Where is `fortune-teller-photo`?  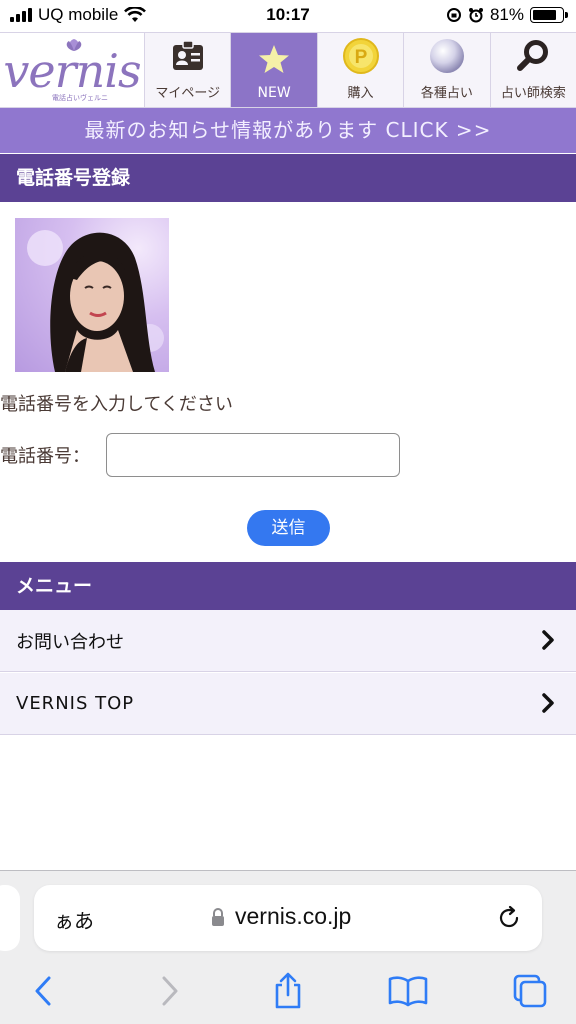
fortune-teller-photo is located at coordinates (92, 295).